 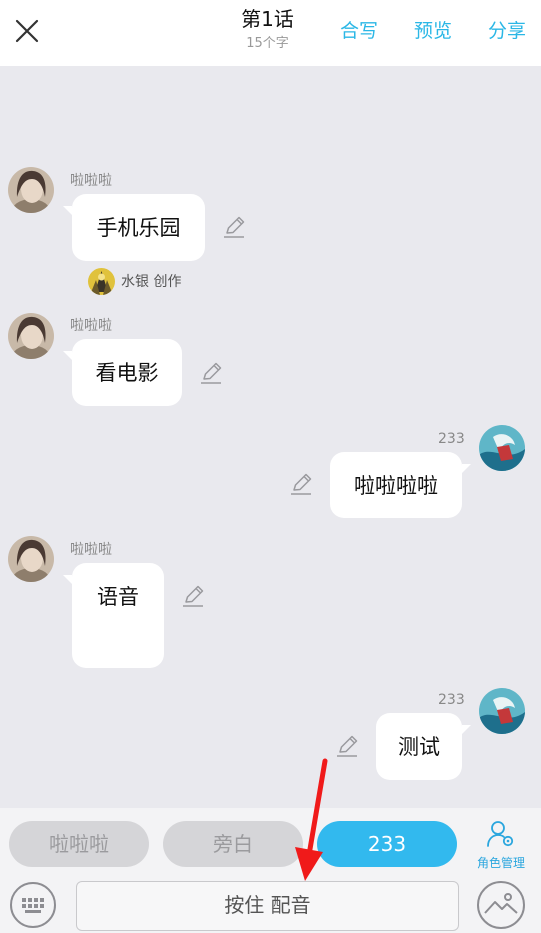 I want to click on message-text: 啦啦啦啦, so click(x=396, y=486).